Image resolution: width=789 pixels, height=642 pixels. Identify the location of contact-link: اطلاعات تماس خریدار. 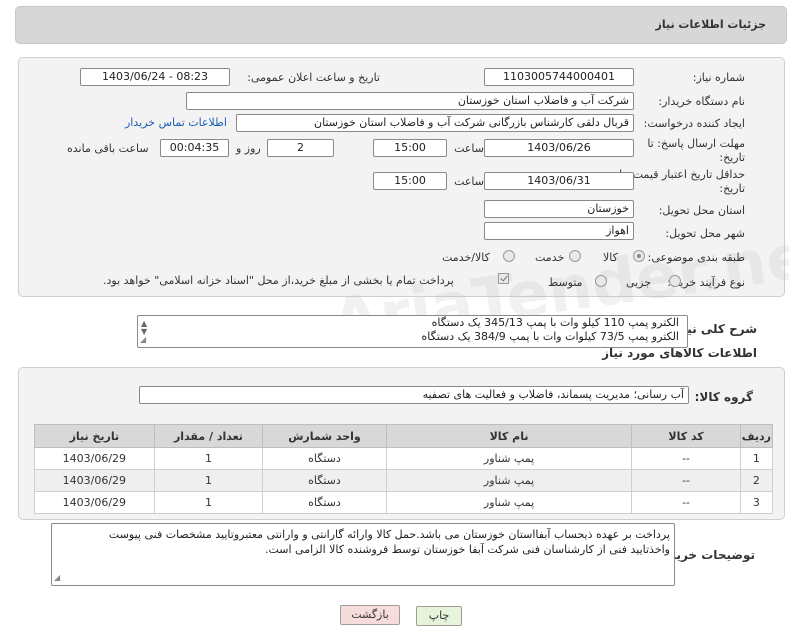
(176, 122).